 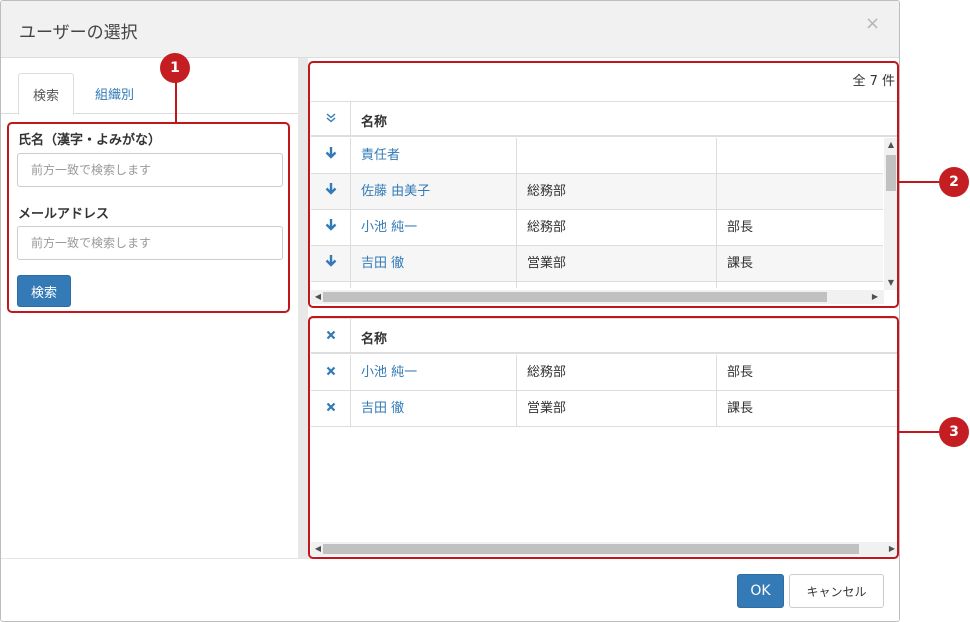 I want to click on table-row: 責任者, so click(x=597, y=156).